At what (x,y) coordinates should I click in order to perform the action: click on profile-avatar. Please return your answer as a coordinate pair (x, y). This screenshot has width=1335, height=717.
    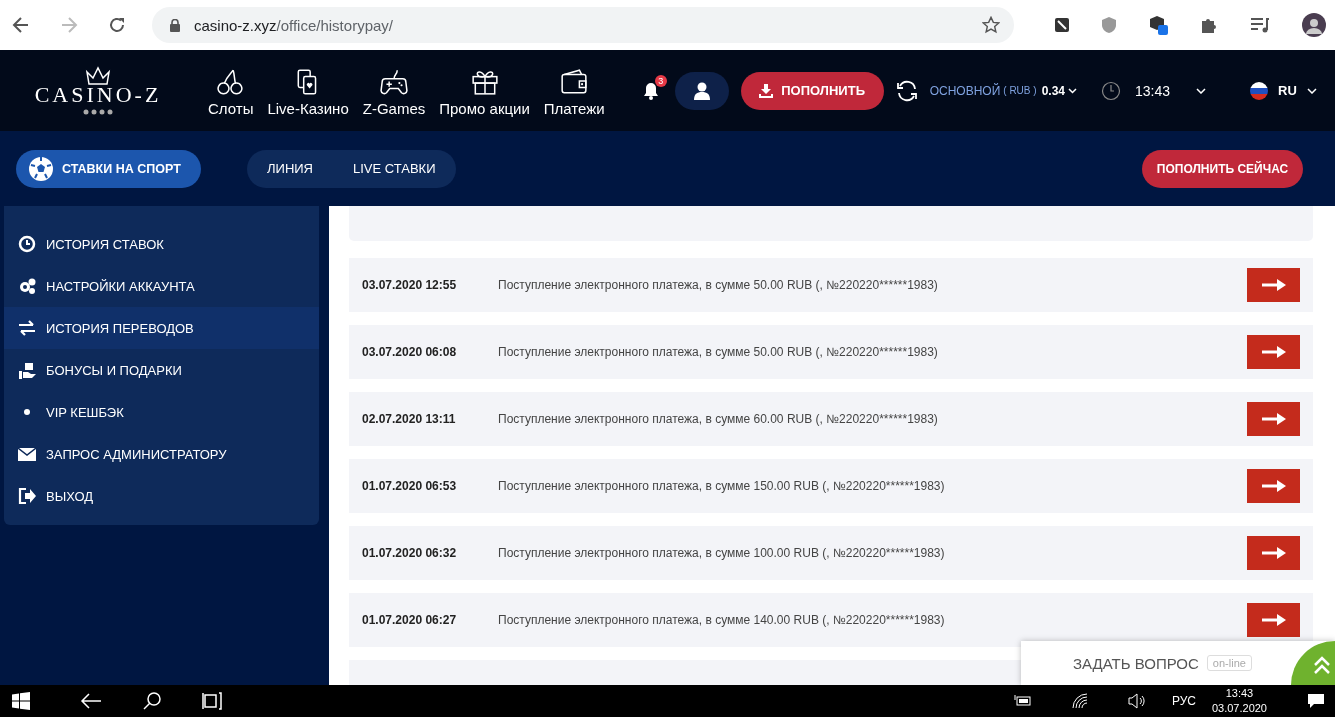
    Looking at the image, I should click on (1314, 25).